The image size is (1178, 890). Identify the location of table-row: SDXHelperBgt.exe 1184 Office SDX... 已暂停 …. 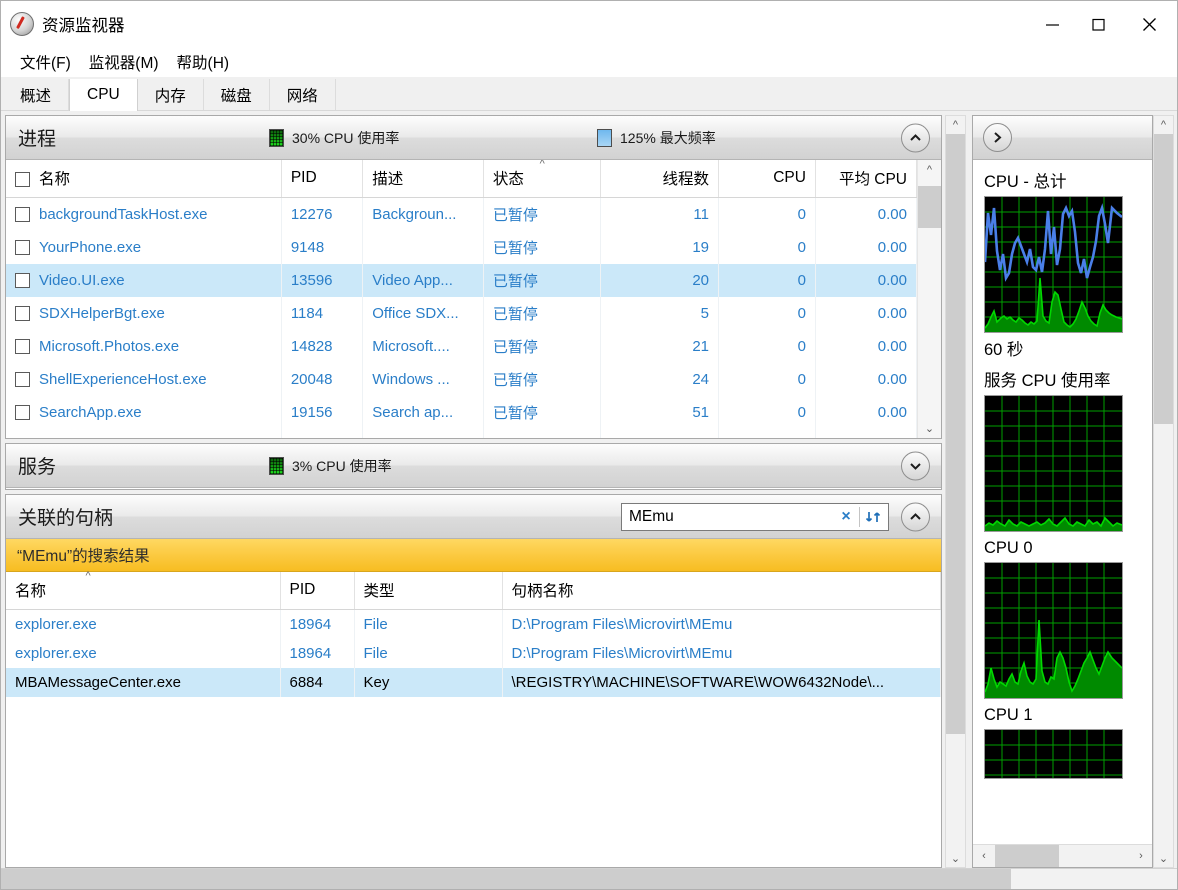
(461, 313).